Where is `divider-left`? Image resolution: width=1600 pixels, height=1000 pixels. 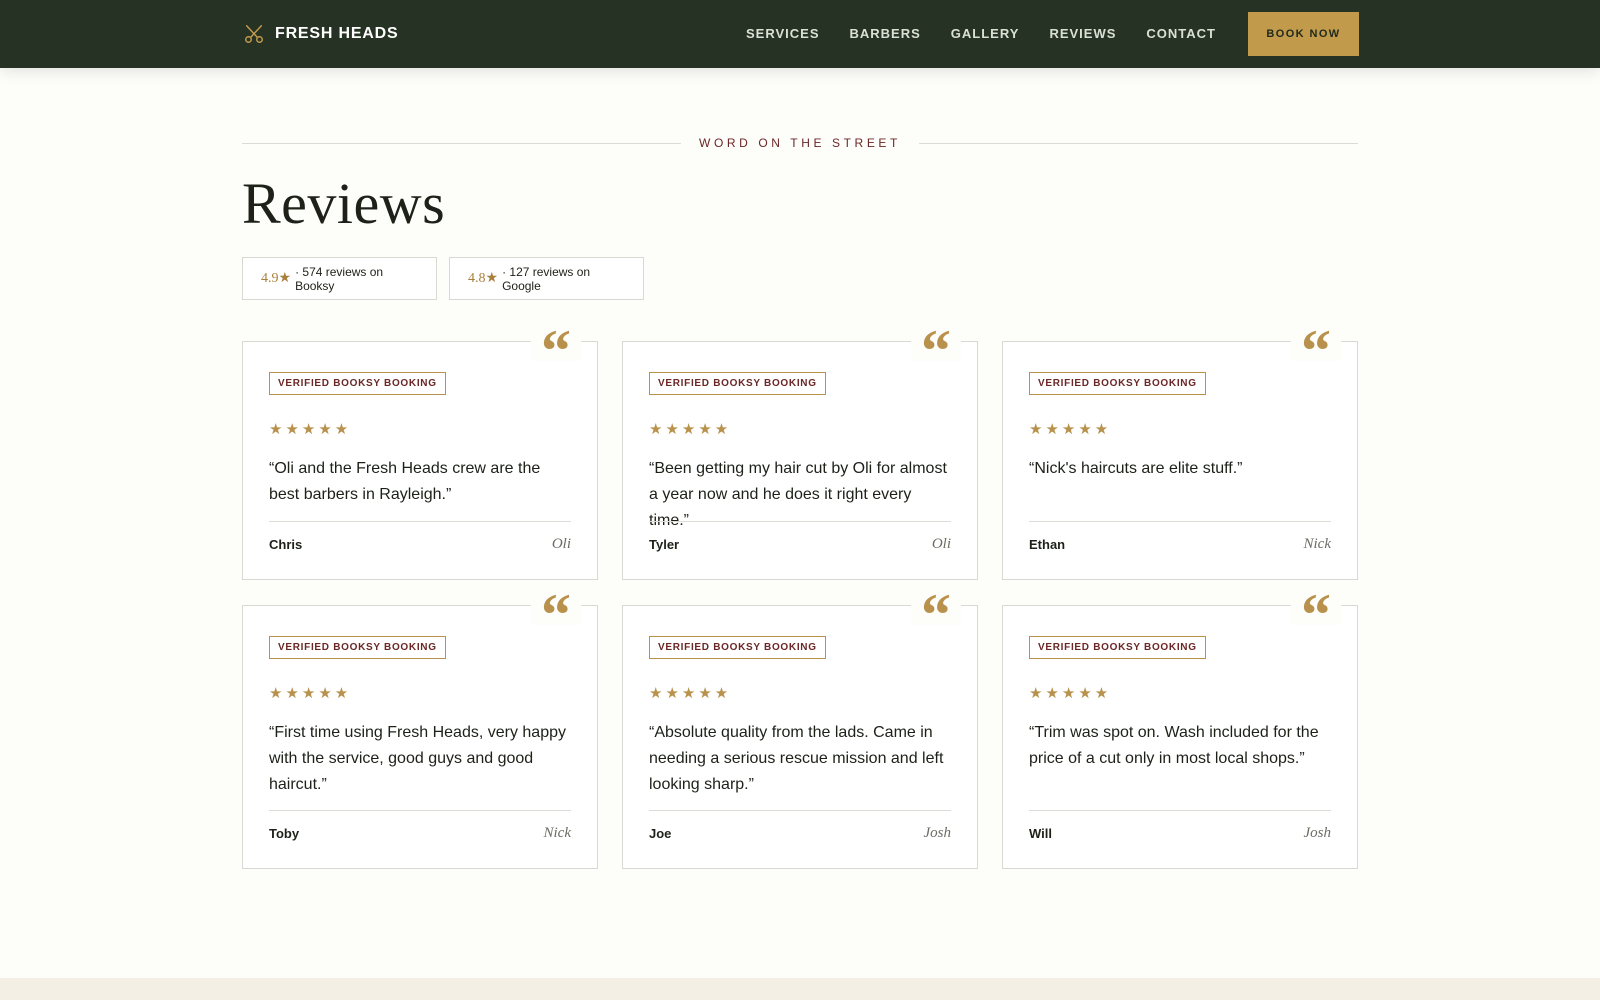 divider-left is located at coordinates (462, 143).